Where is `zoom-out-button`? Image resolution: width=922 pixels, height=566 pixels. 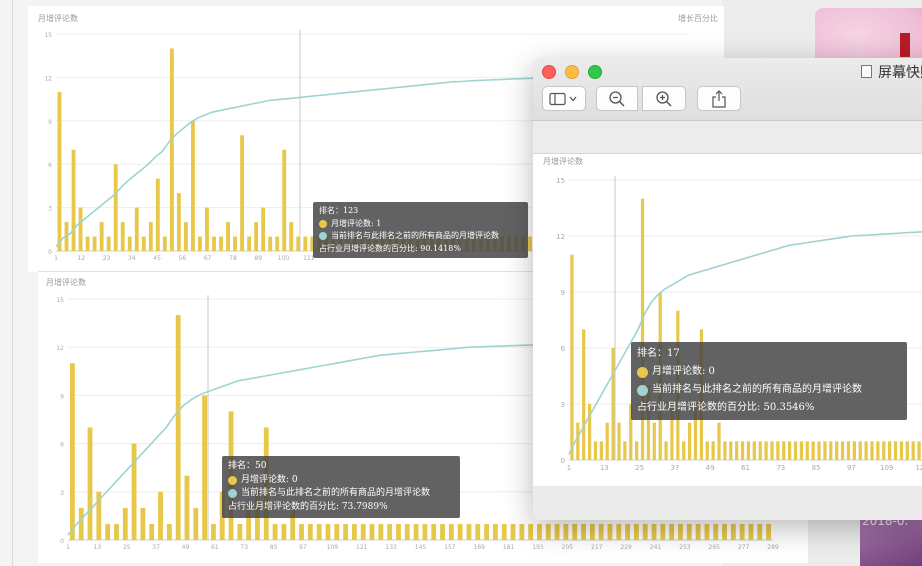 zoom-out-button is located at coordinates (617, 98).